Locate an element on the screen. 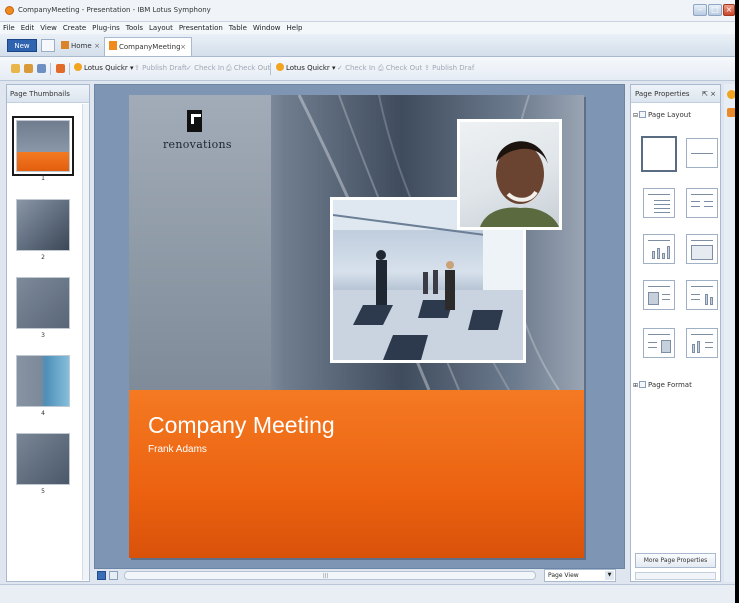 This screenshot has width=739, height=603. menu-table: Table is located at coordinates (238, 28).